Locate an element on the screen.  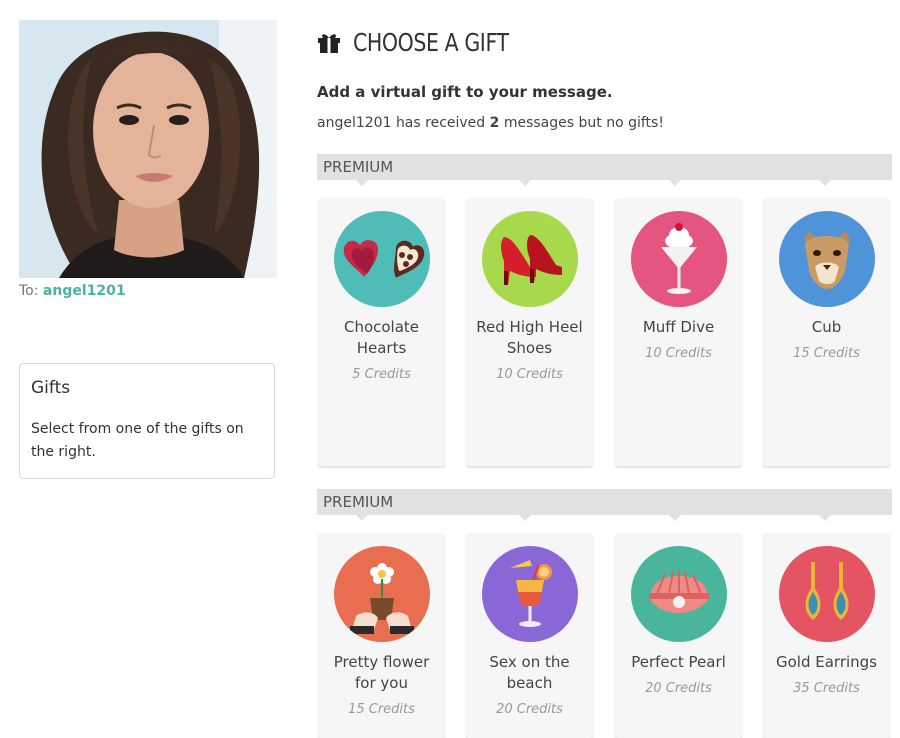
cougar-icon is located at coordinates (826, 259).